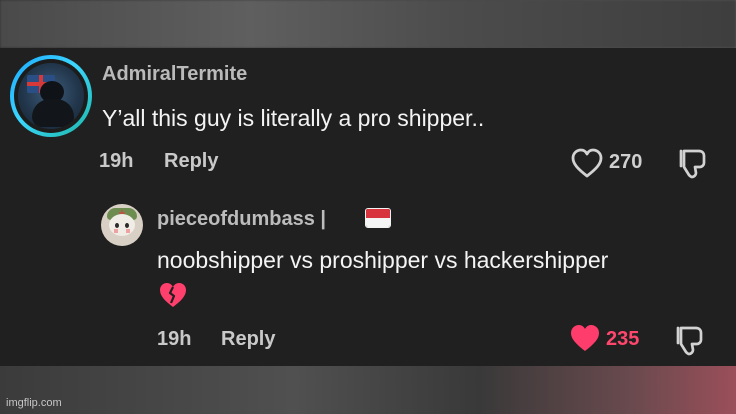 The image size is (736, 414). I want to click on main-comment-like-count: 270, so click(626, 162).